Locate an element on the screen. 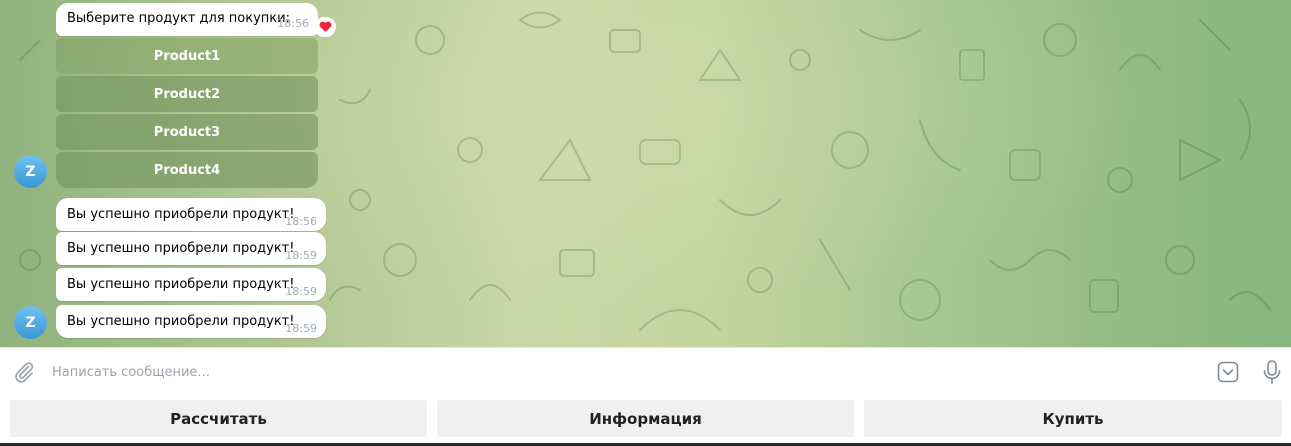 The image size is (1291, 446). keyboard-button-info: Информация is located at coordinates (645, 418).